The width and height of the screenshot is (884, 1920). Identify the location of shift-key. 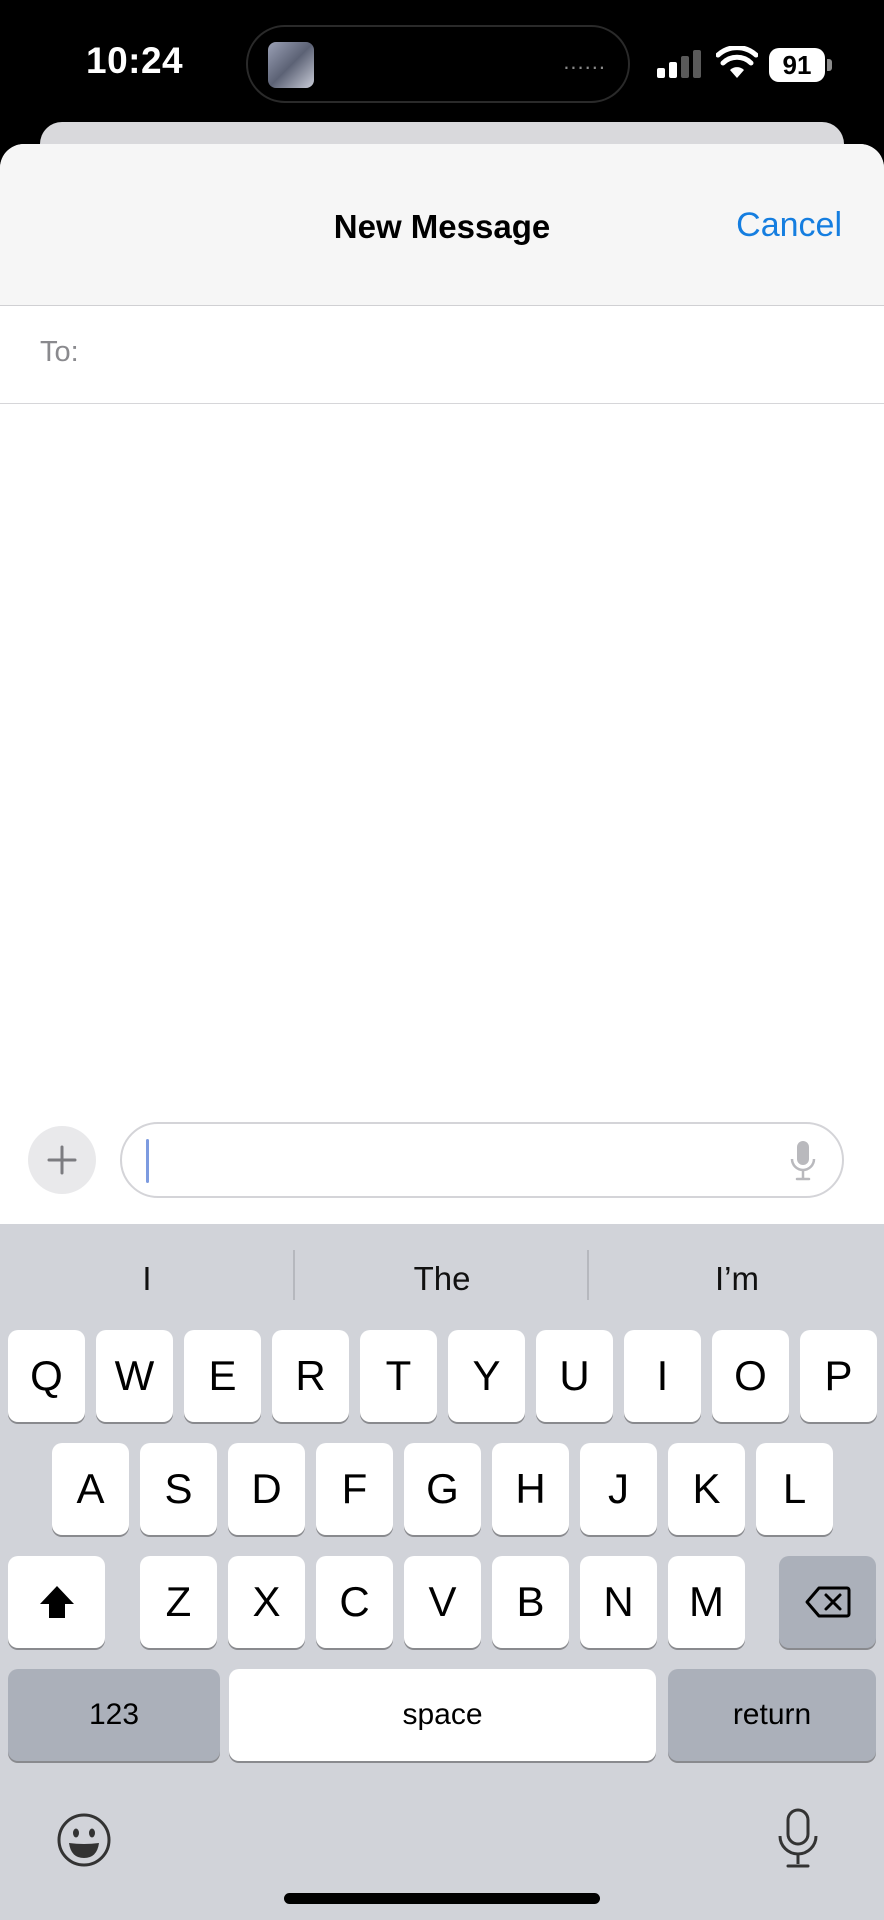
(56, 1602).